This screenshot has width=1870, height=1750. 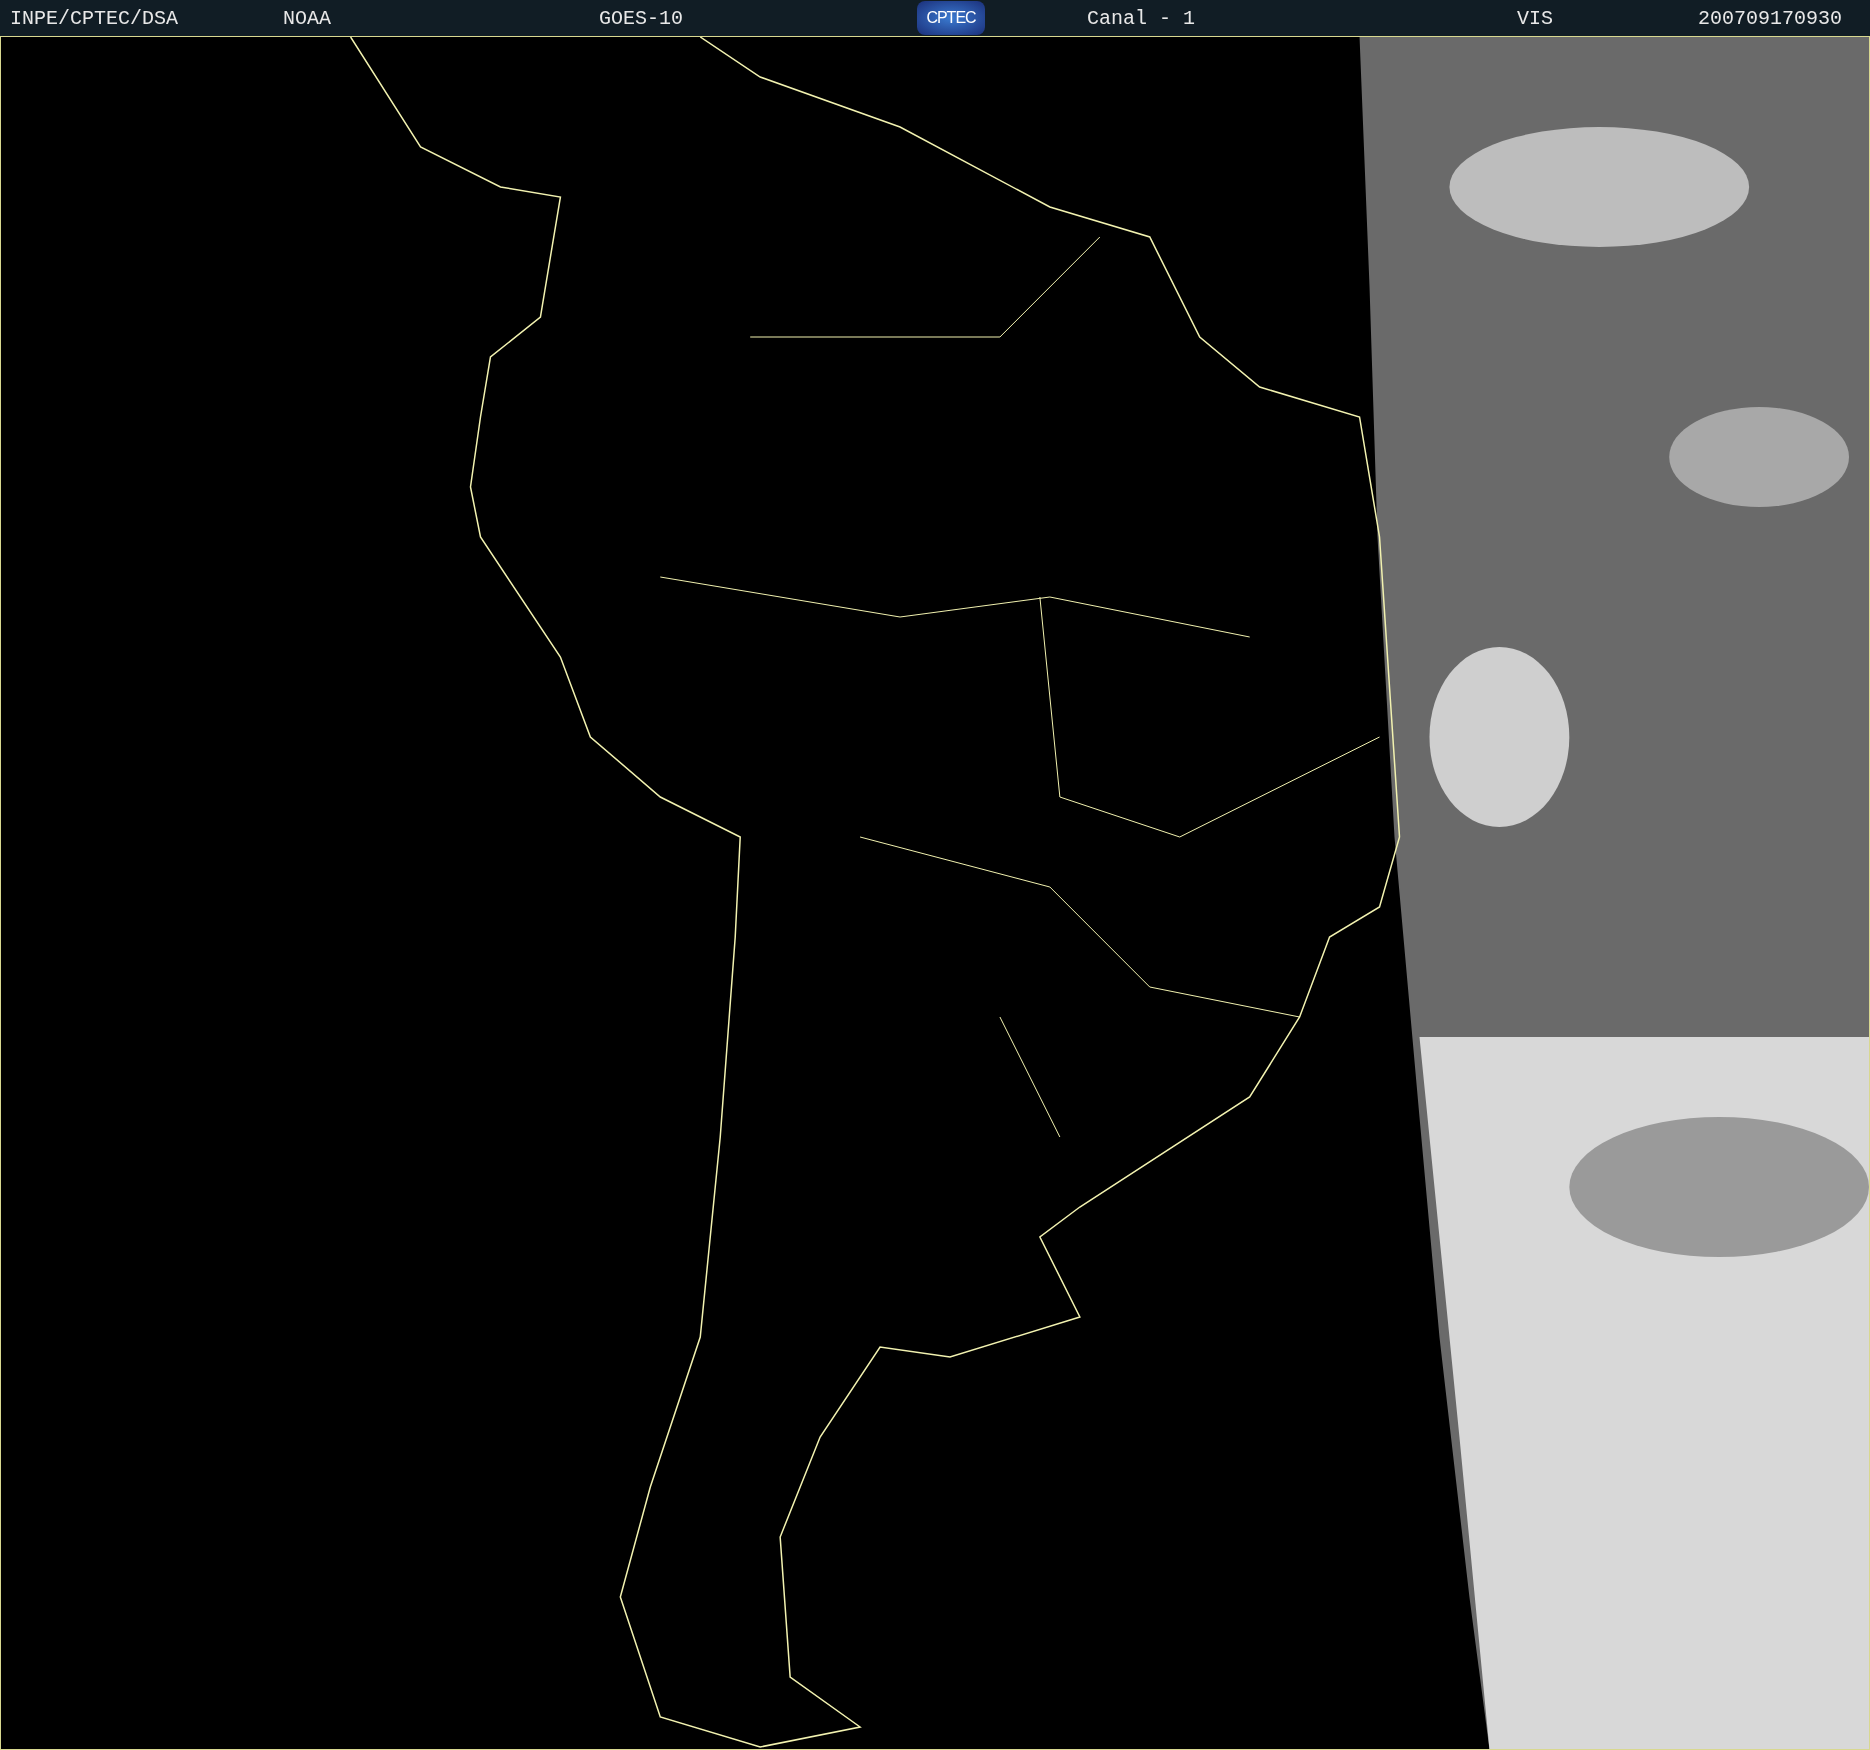 What do you see at coordinates (641, 18) in the screenshot?
I see `satellite-label: GOES-10` at bounding box center [641, 18].